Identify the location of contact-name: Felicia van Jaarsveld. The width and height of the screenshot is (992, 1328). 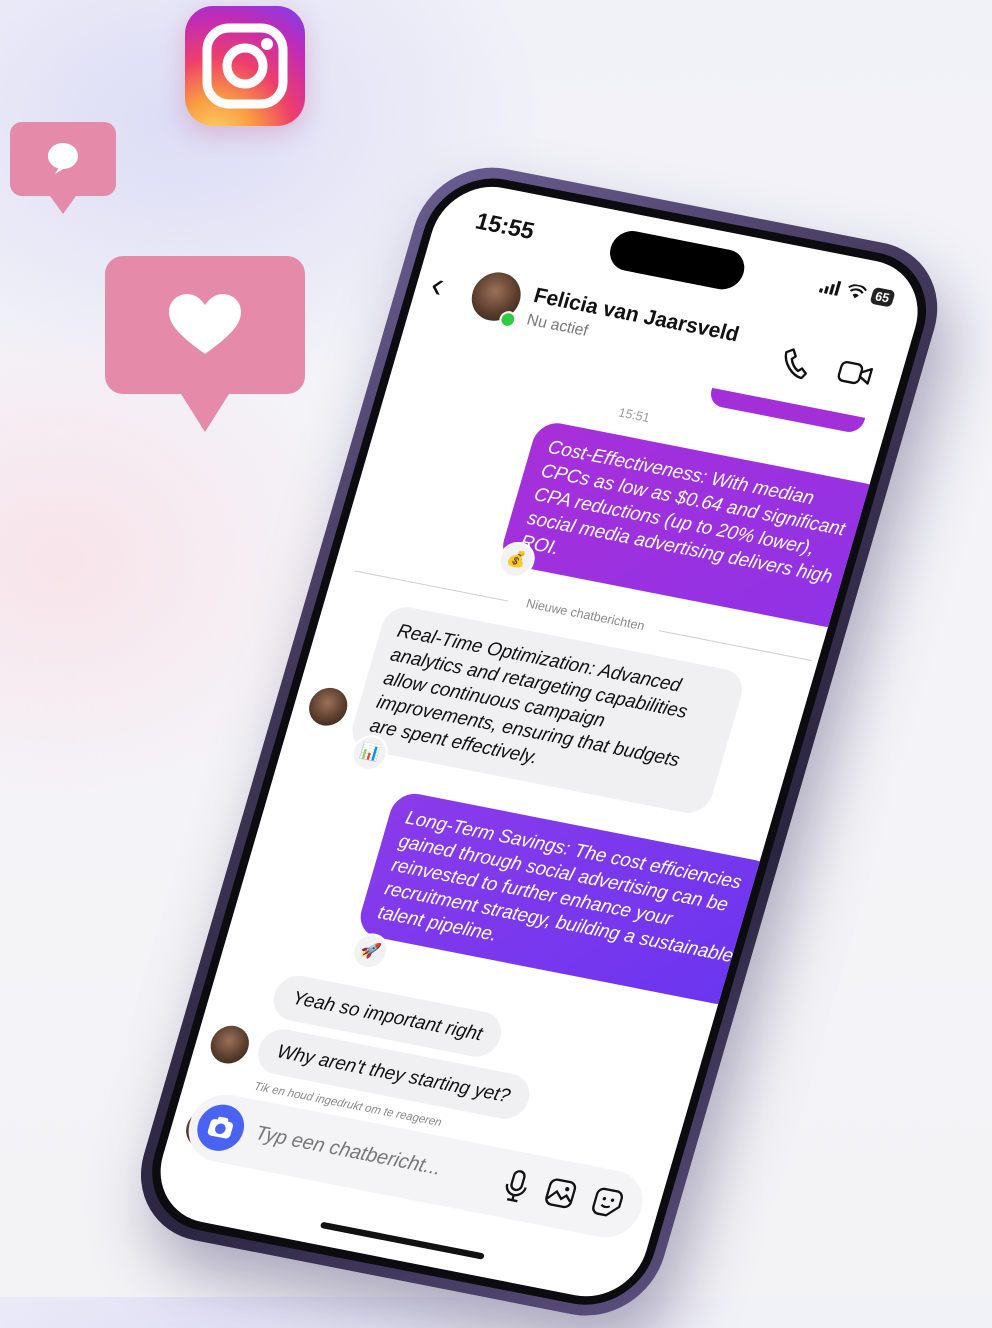
(636, 316).